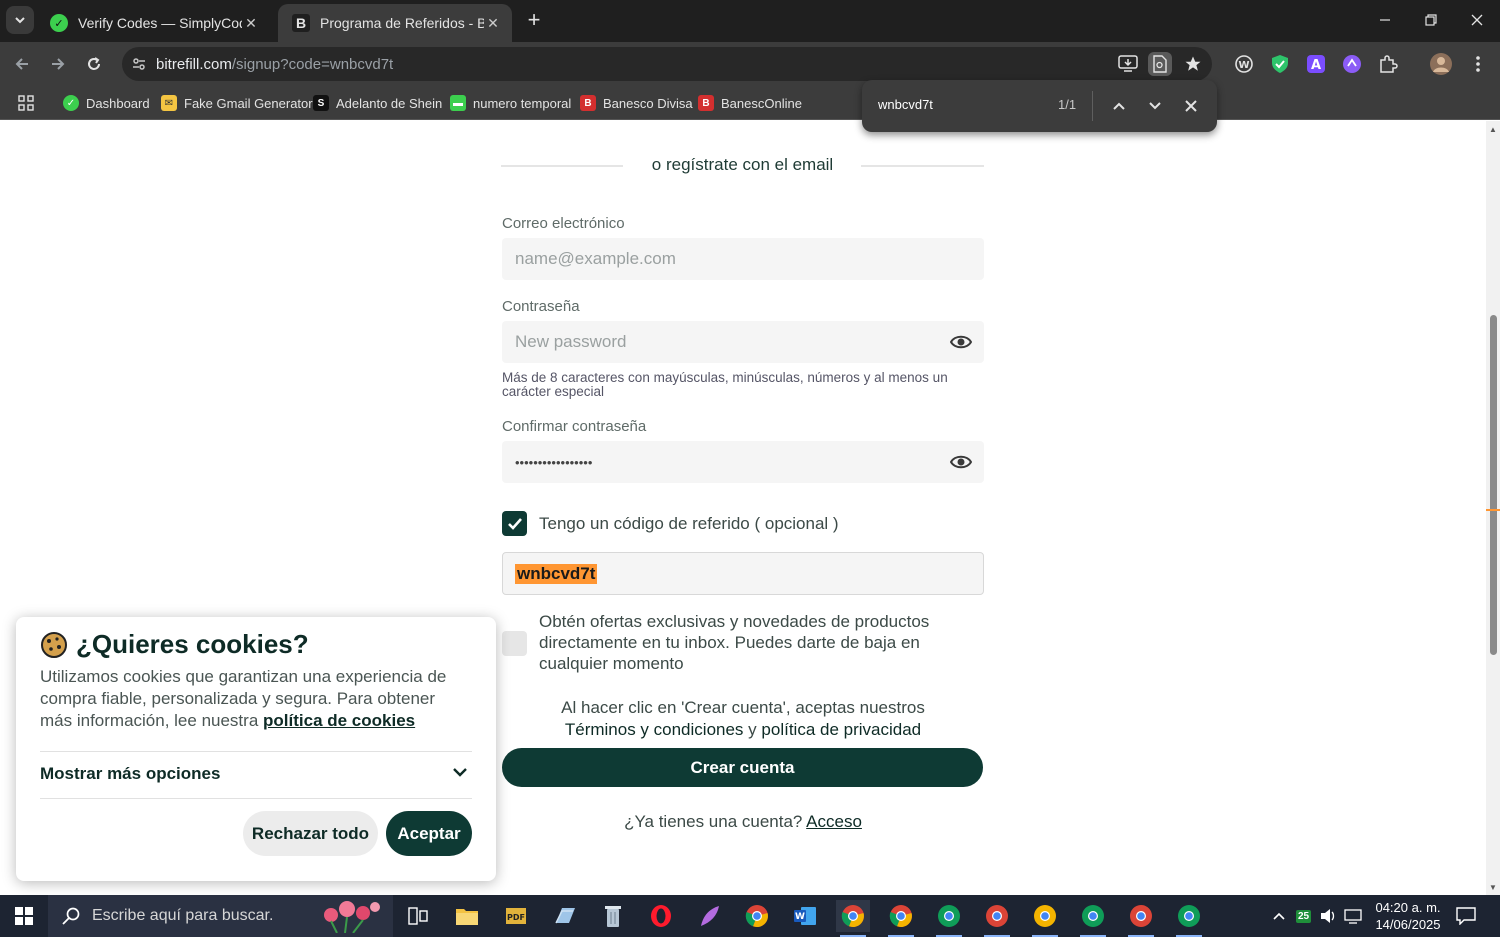  Describe the element at coordinates (139, 64) in the screenshot. I see `site-settings-icon` at that location.